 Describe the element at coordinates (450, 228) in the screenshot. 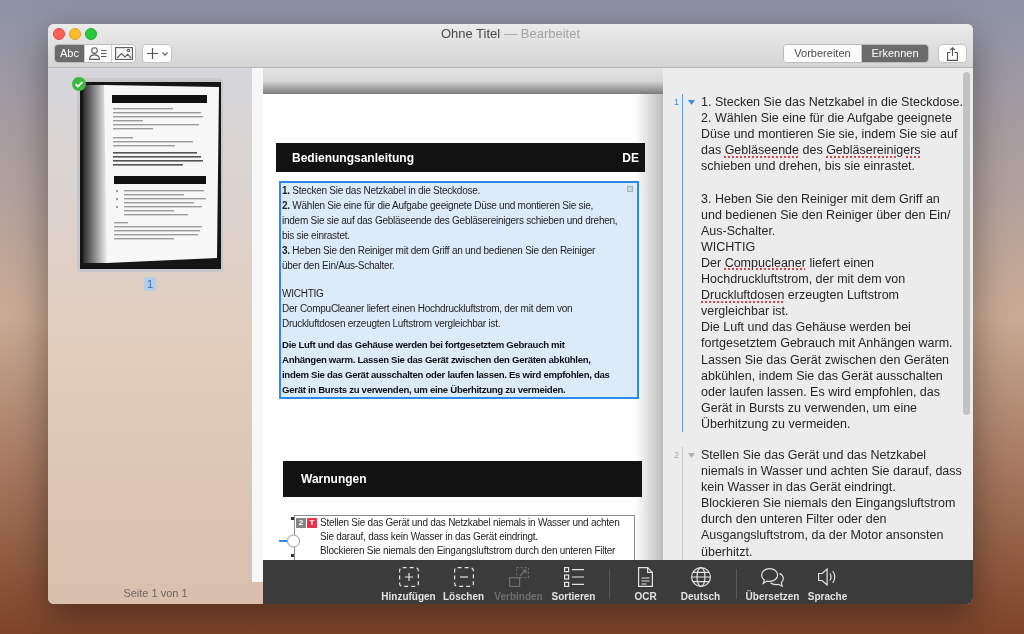

I see `scan-paragraph: 1. Stecken Sie das Netzkabel in die Steckdose. 2. Wählen Sie eine für die Aufgabe geeignete Düse und montieren Sie sie, indem Sie sie auf das Gebläseende des Gebläsereinigers schieben und drehen, bis sie einrastet. 3. Heben Sie den Reiniger mit dem Griff an und bedienen Sie den Reiniger über den Ein/Aus-Schalter.` at that location.